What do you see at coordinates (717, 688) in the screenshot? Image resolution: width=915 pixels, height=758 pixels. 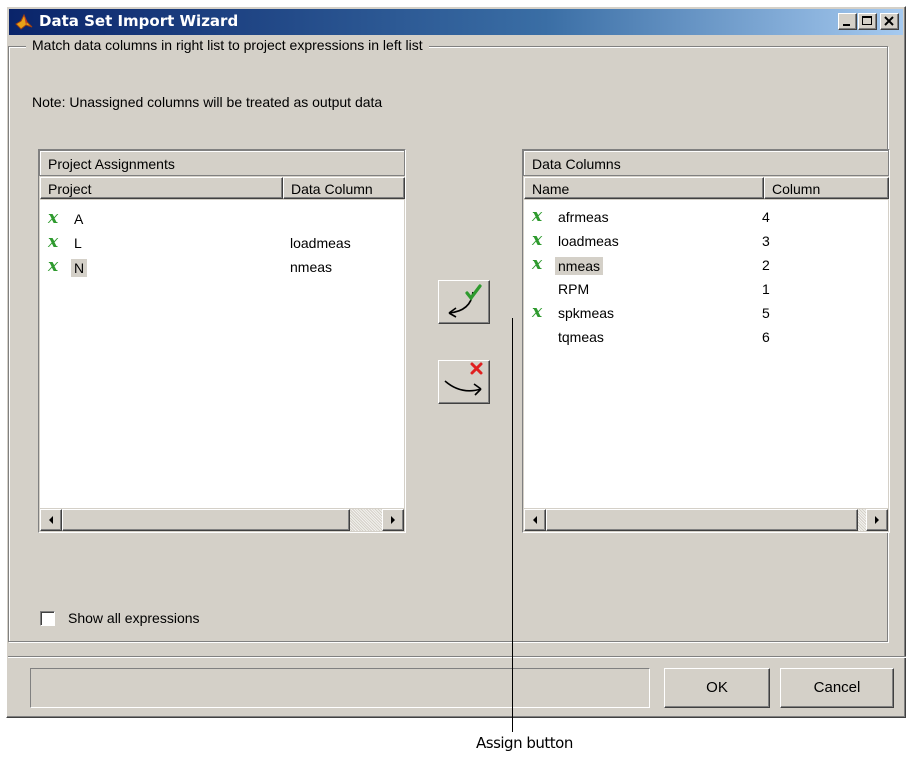 I see `ok-button: OK` at bounding box center [717, 688].